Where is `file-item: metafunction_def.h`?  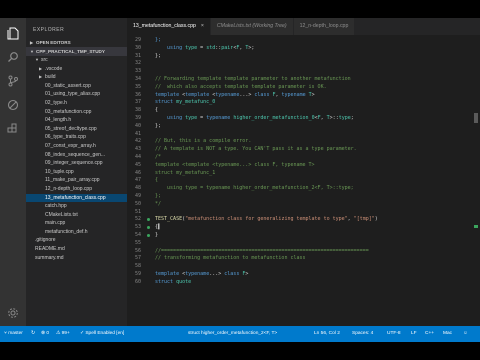 file-item: metafunction_def.h is located at coordinates (76, 232).